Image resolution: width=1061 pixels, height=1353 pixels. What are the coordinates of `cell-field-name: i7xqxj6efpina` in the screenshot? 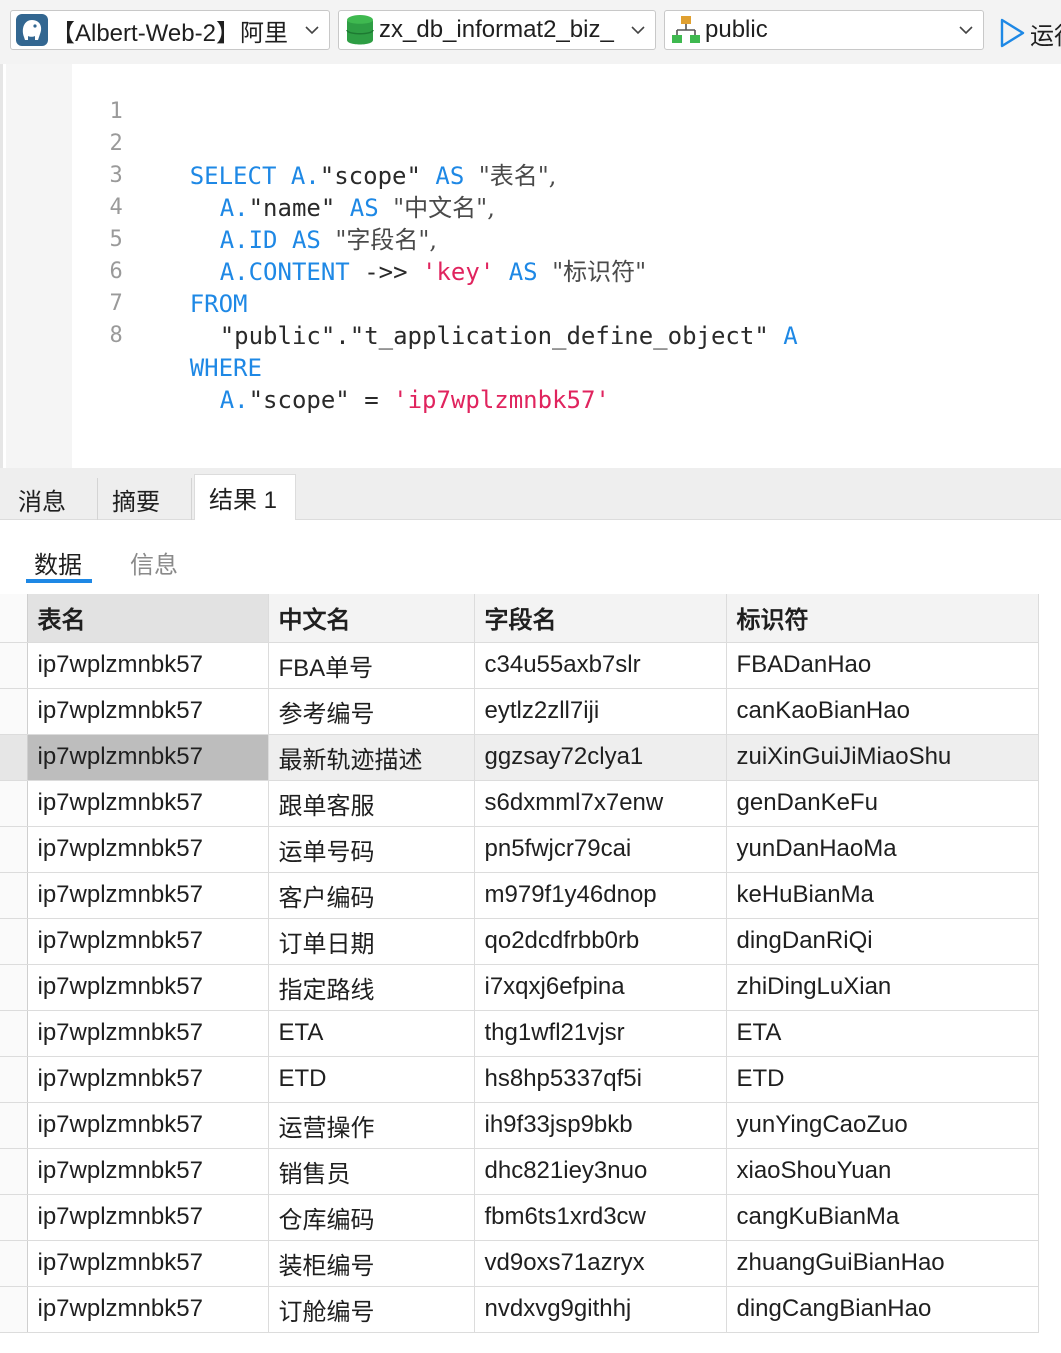 It's located at (600, 987).